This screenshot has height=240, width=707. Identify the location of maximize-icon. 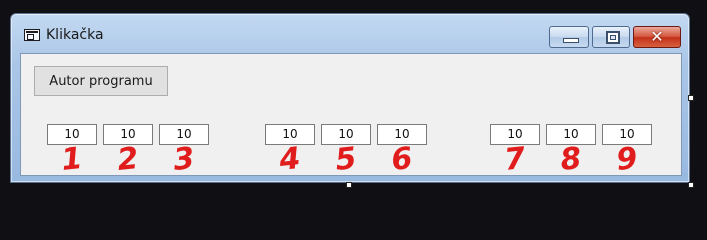
(613, 37).